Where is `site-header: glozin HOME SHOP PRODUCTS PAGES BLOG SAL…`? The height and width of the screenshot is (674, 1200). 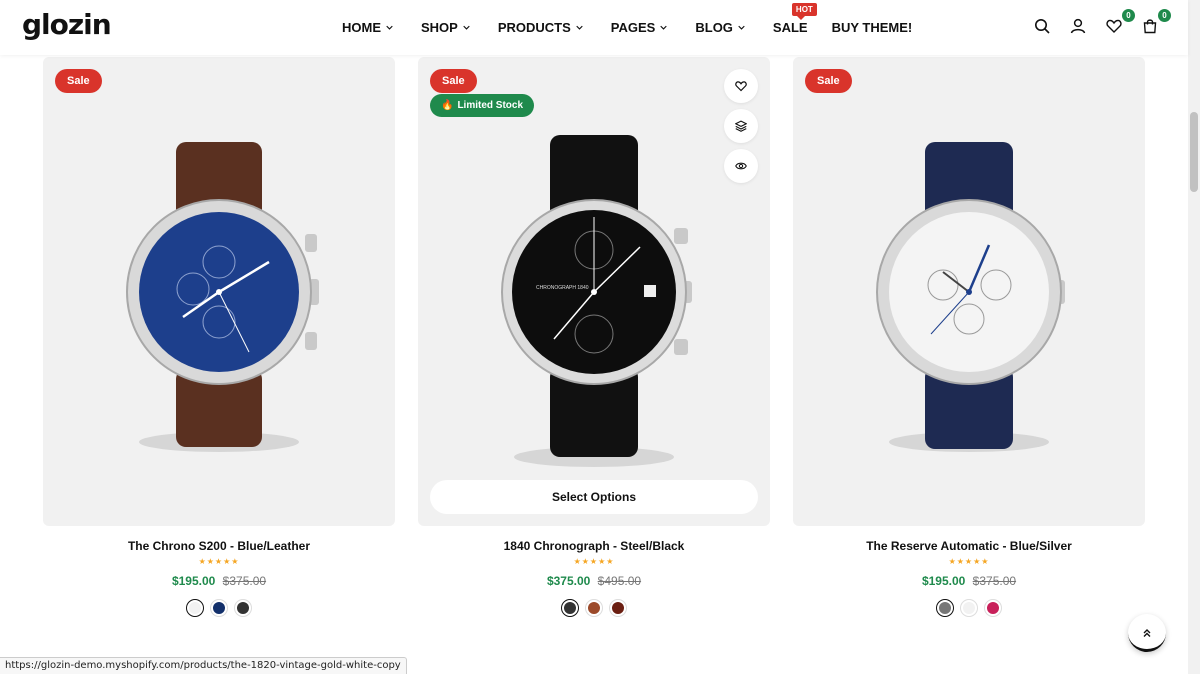
site-header: glozin HOME SHOP PRODUCTS PAGES BLOG SAL… is located at coordinates (594, 27).